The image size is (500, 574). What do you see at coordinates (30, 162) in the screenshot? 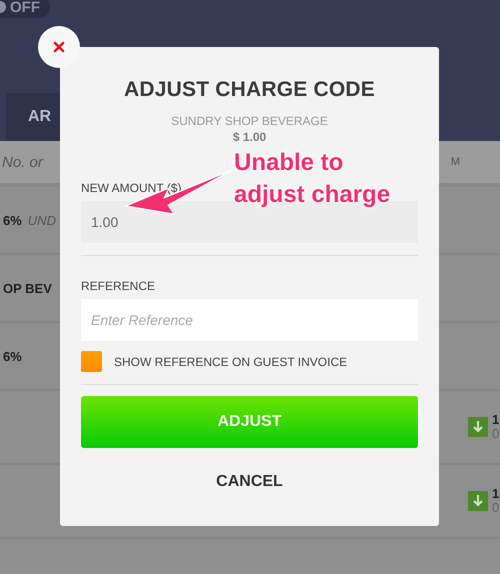
I see `search-field: No. or` at bounding box center [30, 162].